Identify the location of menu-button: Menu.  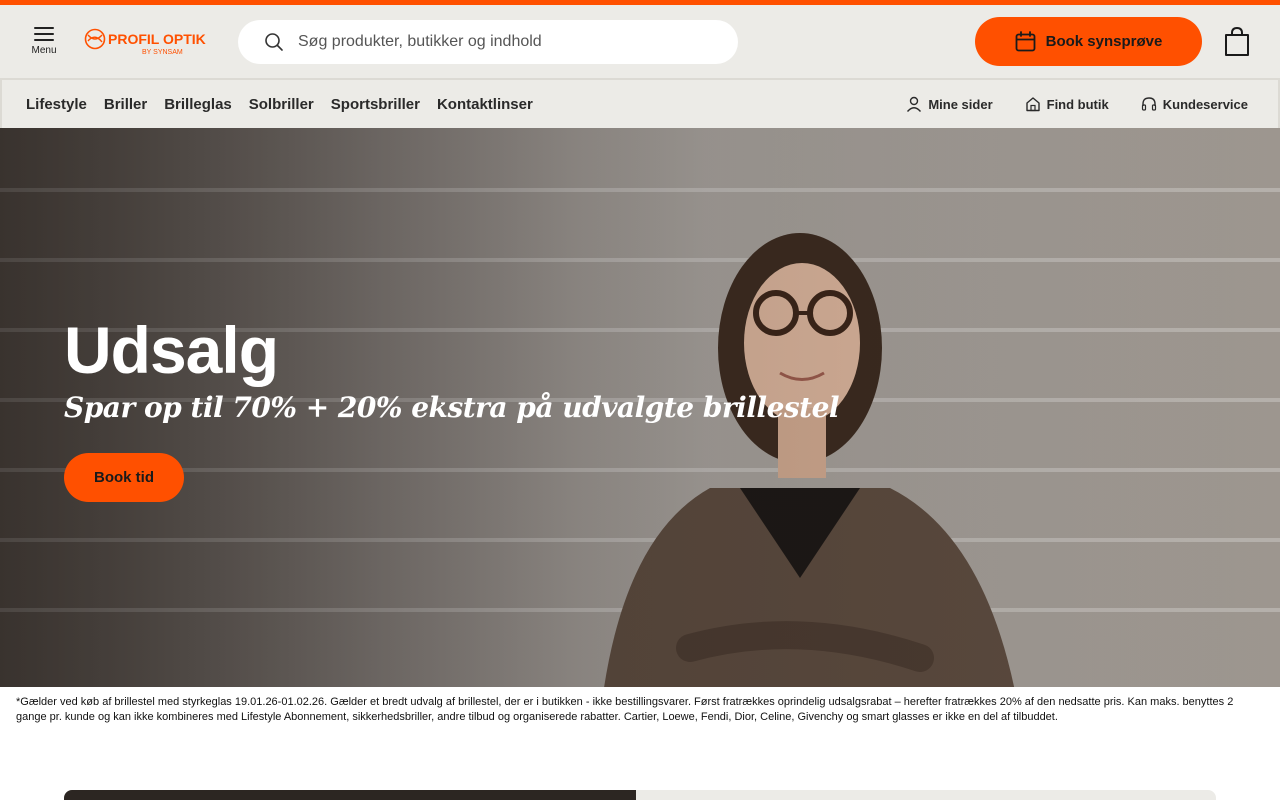
(44, 45).